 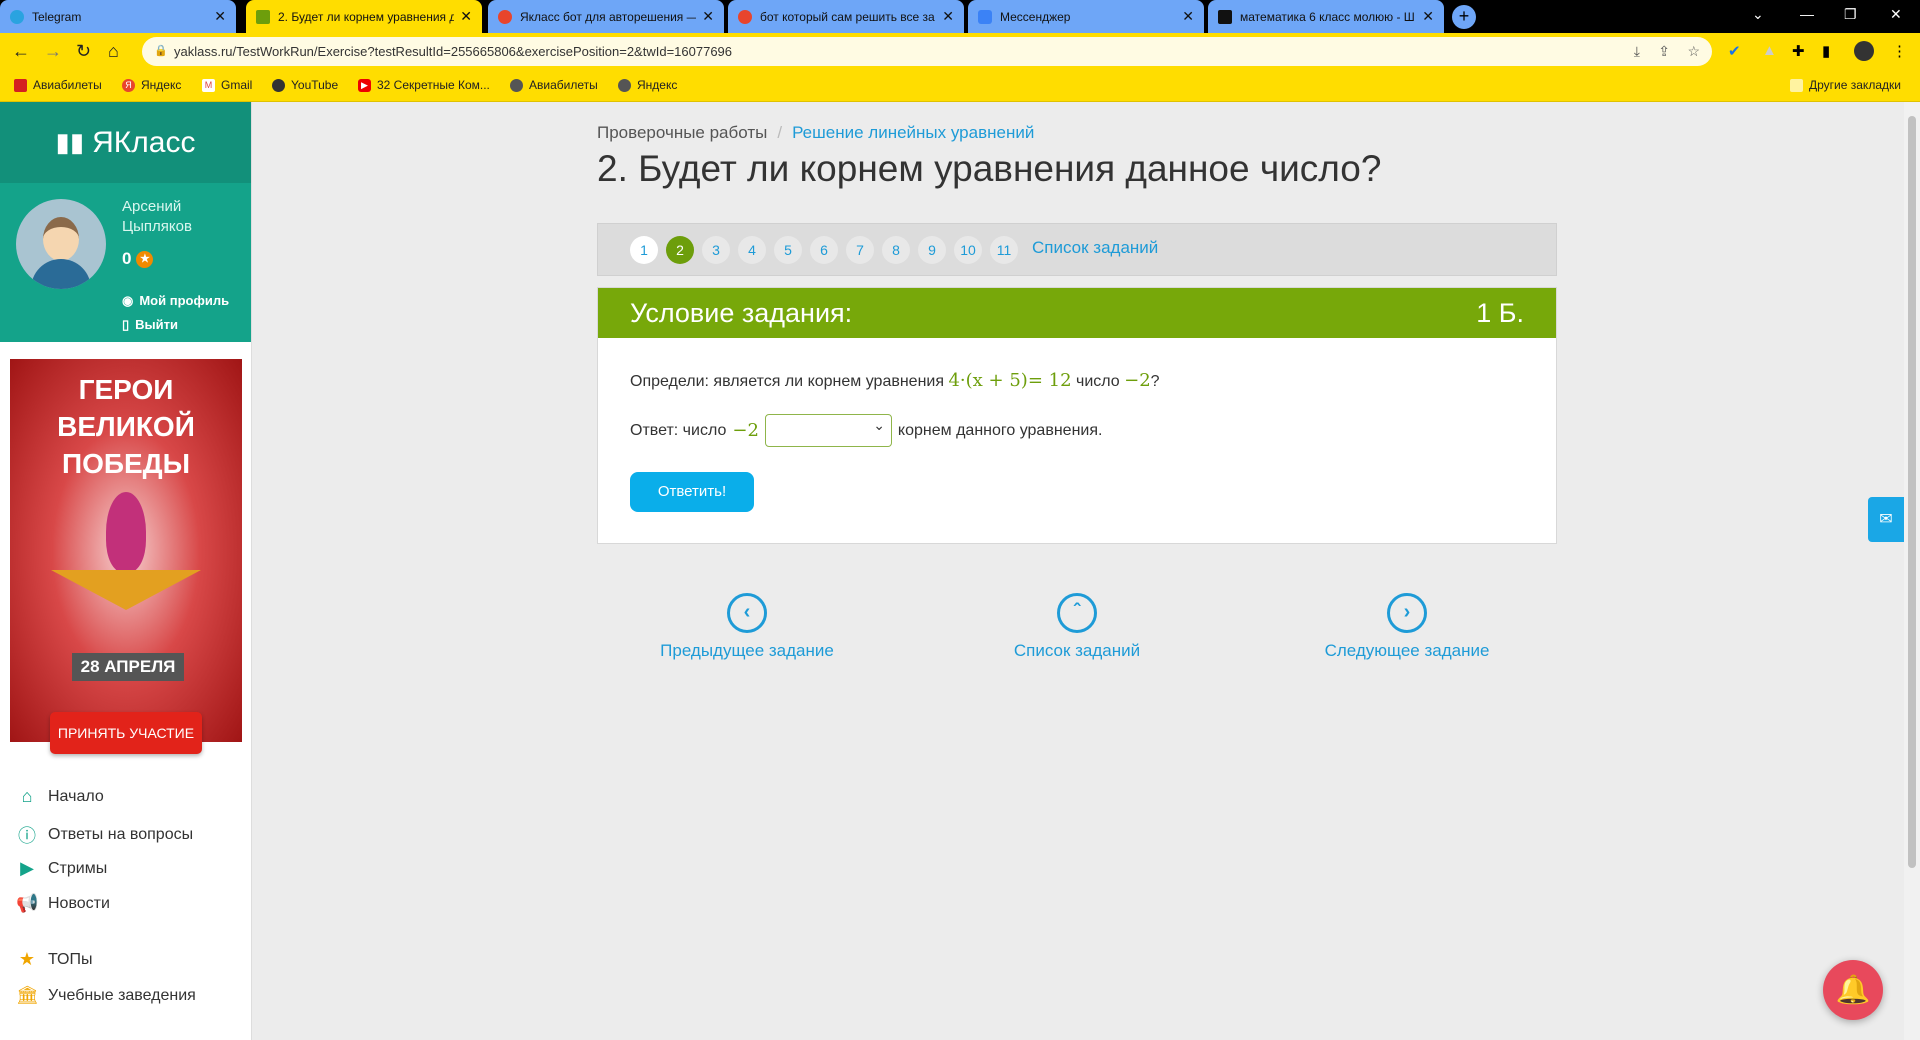 I want to click on back-icon: ←, so click(x=21, y=51).